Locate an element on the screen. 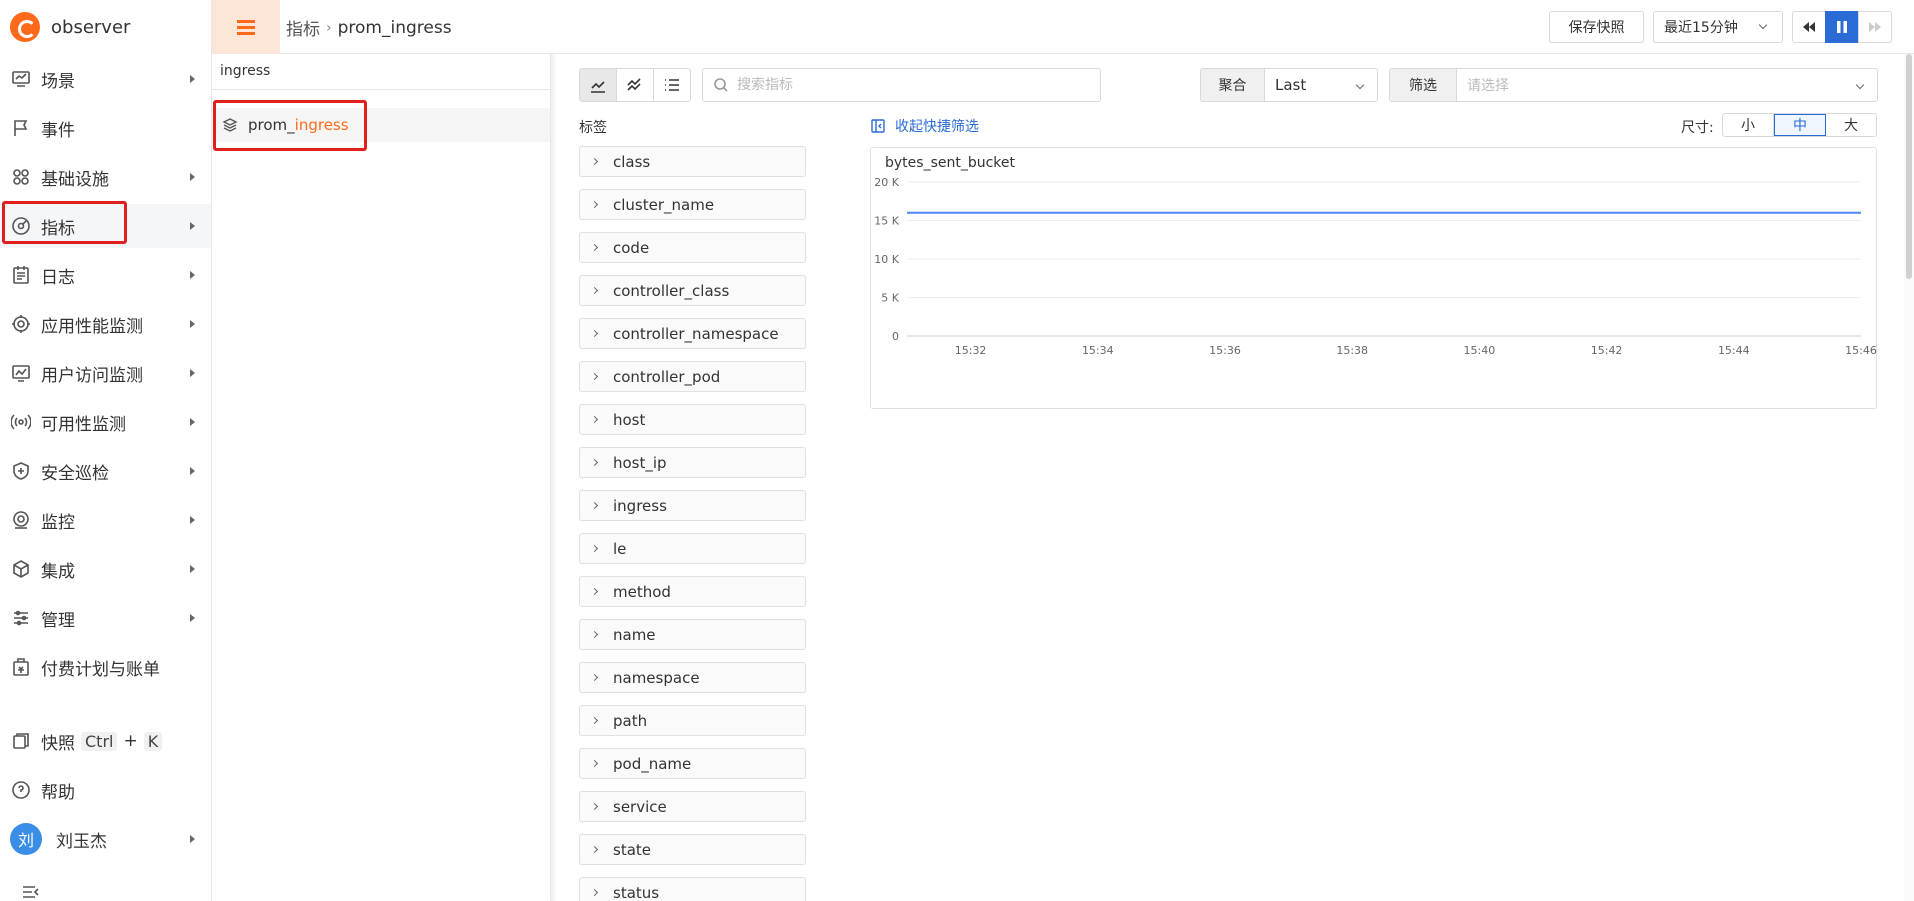 This screenshot has height=901, width=1914. metric-search-input is located at coordinates (907, 85).